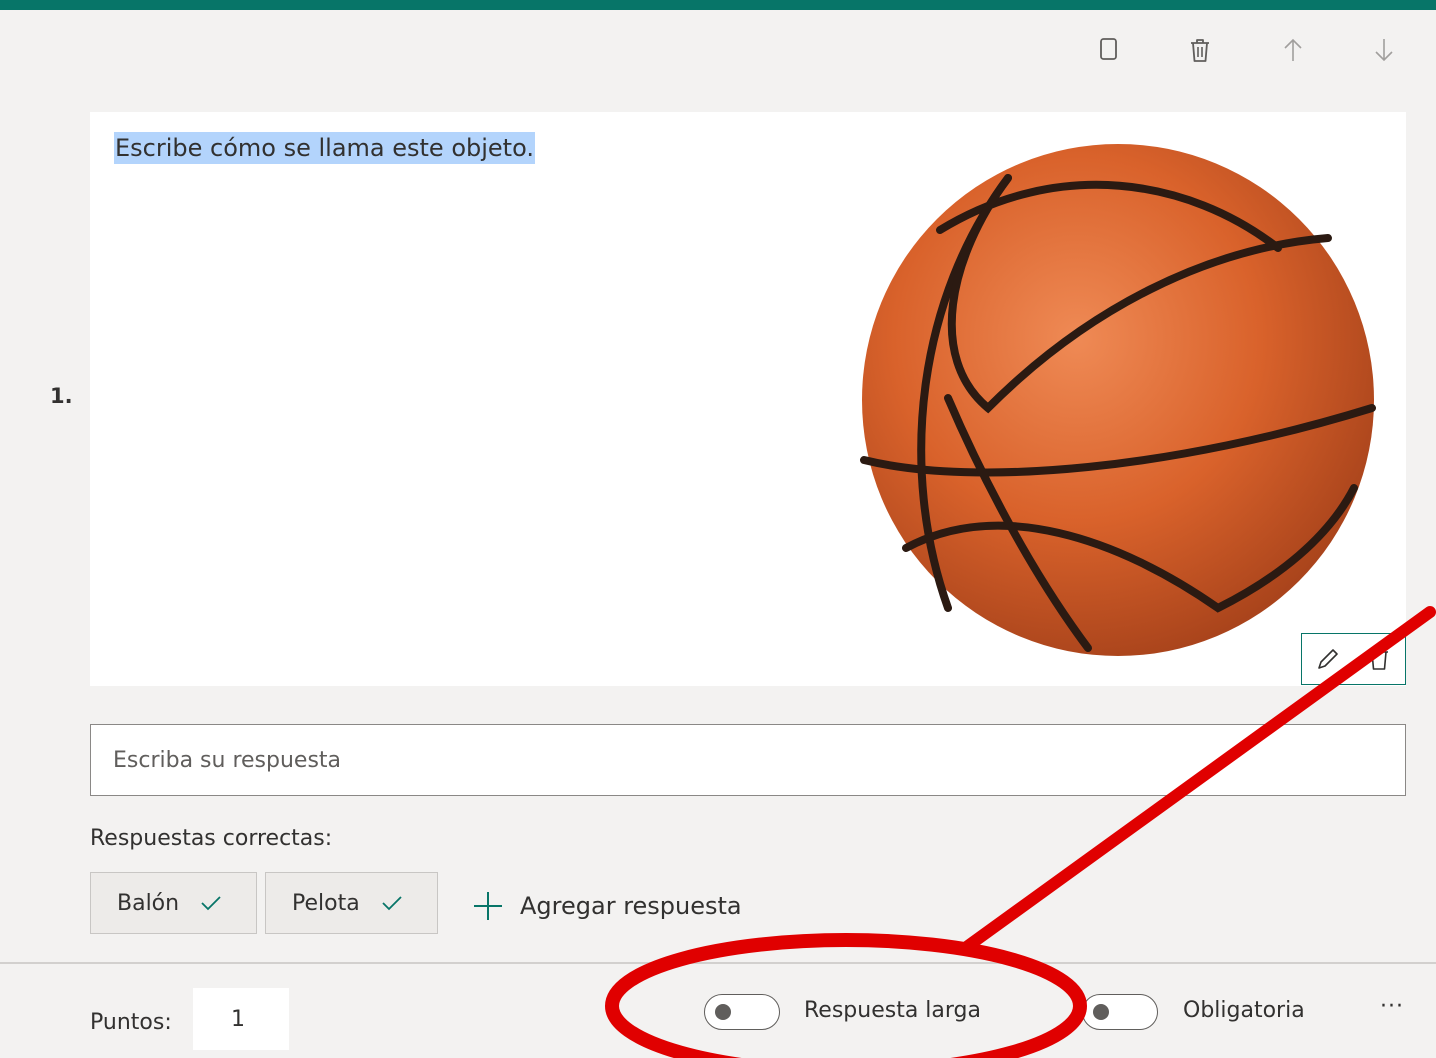  What do you see at coordinates (241, 1019) in the screenshot?
I see `points-input` at bounding box center [241, 1019].